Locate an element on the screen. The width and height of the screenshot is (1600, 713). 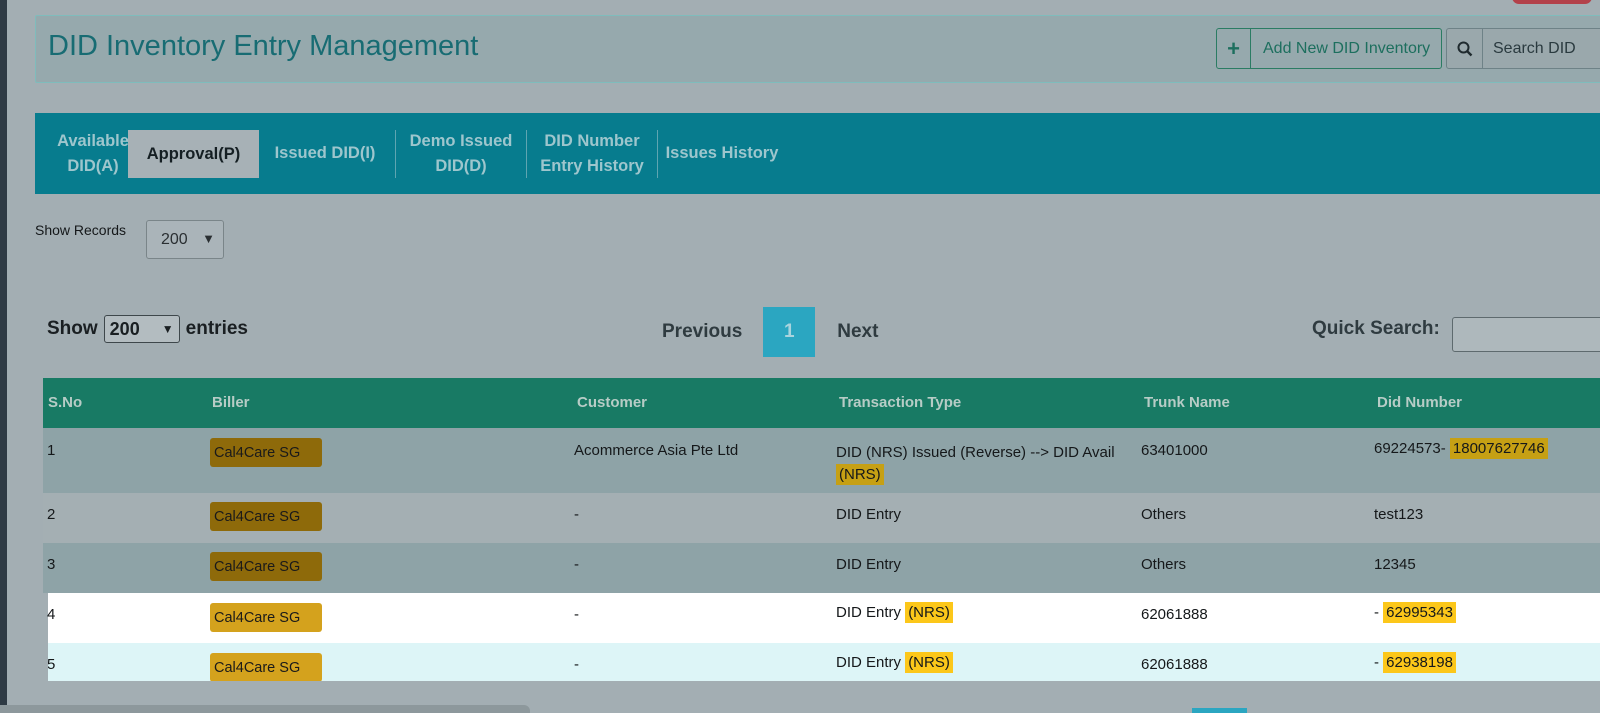
entries-value: 200 is located at coordinates (124, 328).